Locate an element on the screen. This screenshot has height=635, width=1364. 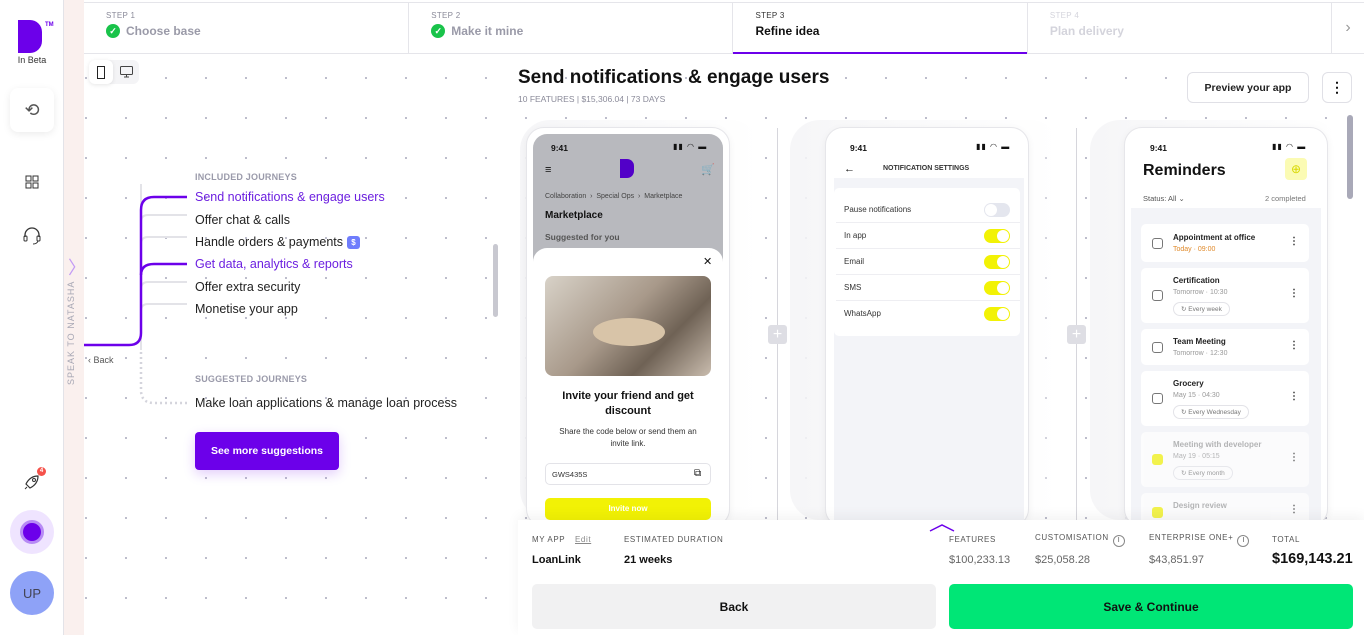
status-dot is located at coordinates (32, 532).